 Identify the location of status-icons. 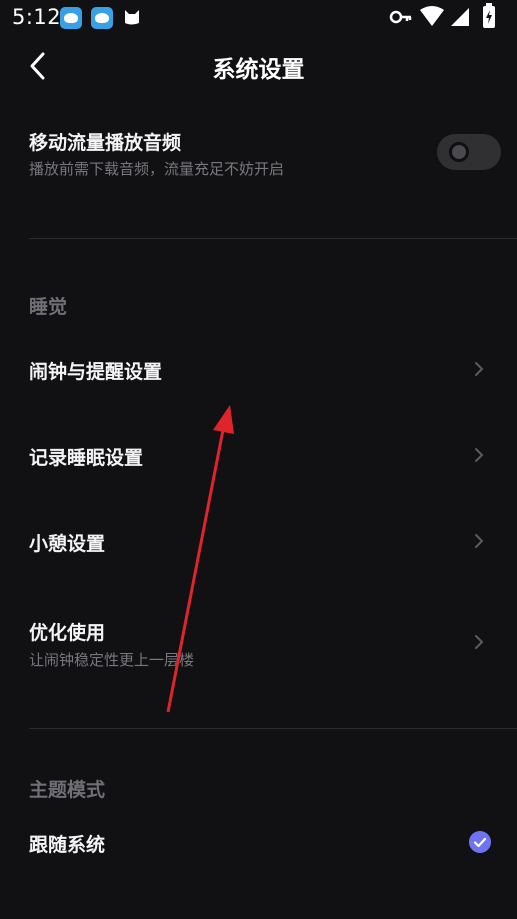
(442, 15).